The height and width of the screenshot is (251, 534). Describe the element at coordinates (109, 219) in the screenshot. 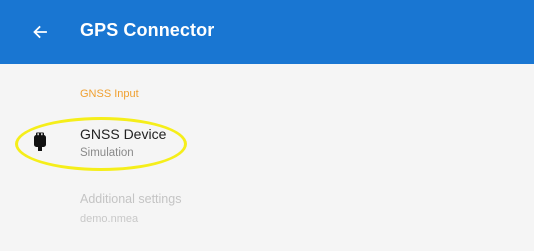

I see `additional-settings-summary: demo.nmea` at that location.